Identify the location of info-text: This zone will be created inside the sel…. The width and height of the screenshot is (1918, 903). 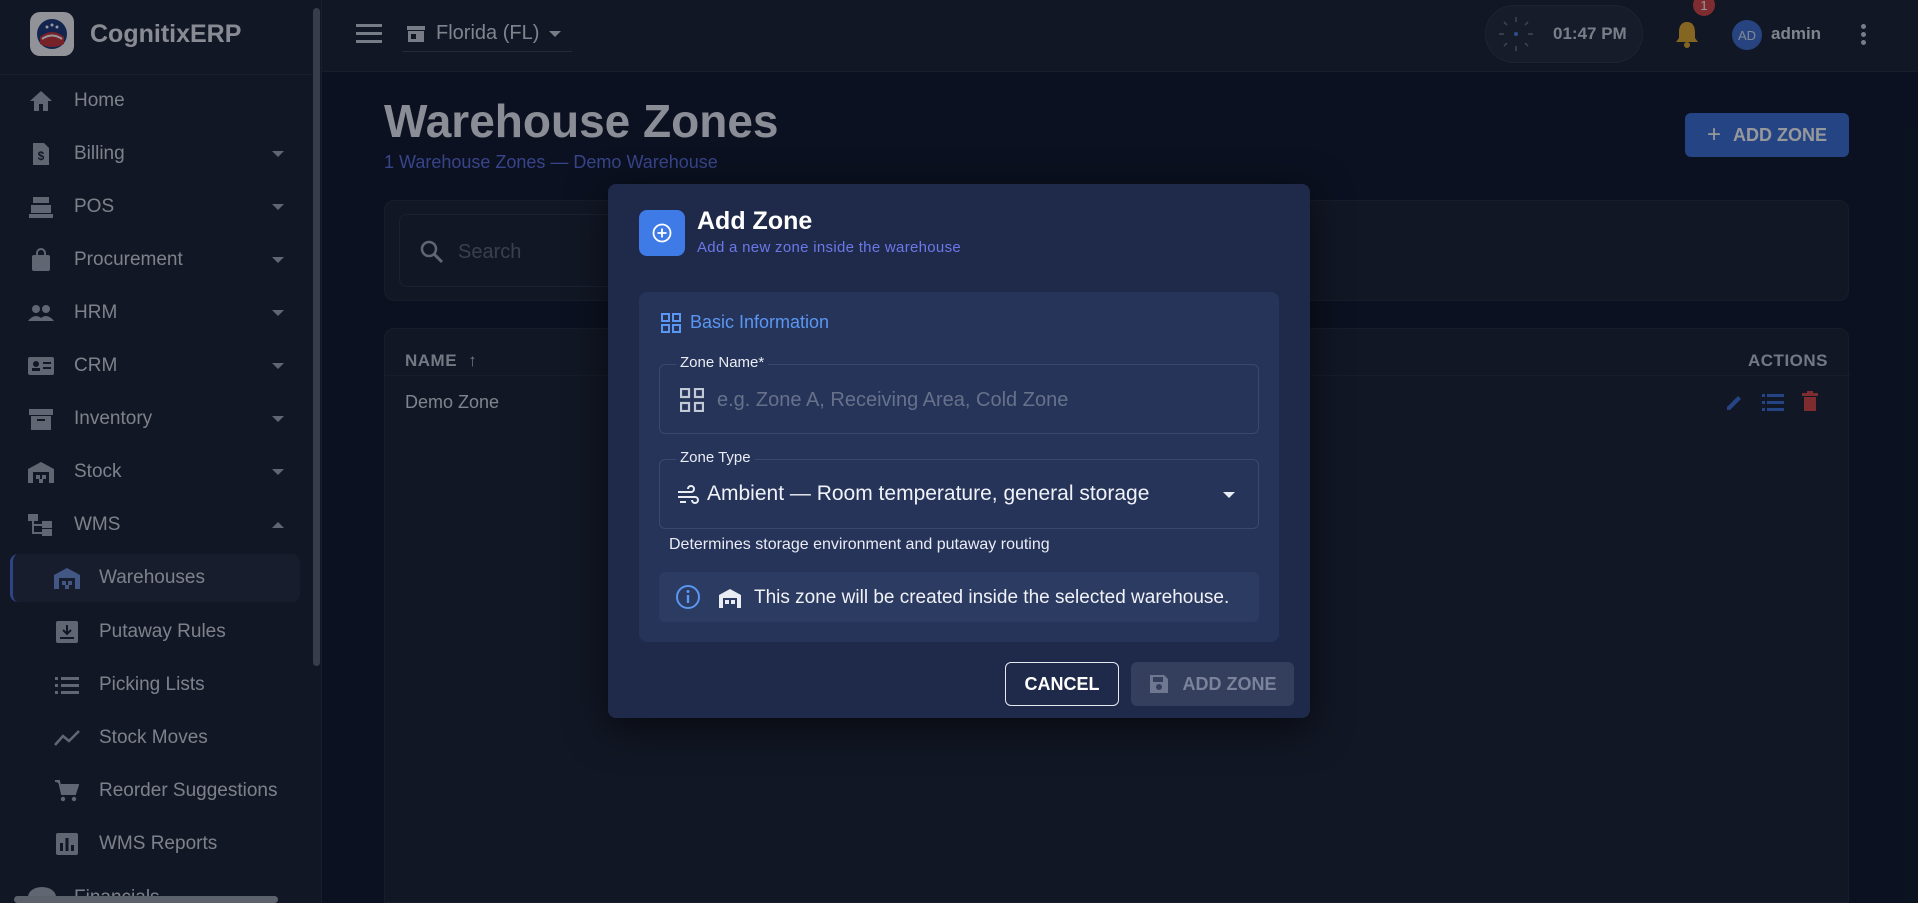
(992, 597).